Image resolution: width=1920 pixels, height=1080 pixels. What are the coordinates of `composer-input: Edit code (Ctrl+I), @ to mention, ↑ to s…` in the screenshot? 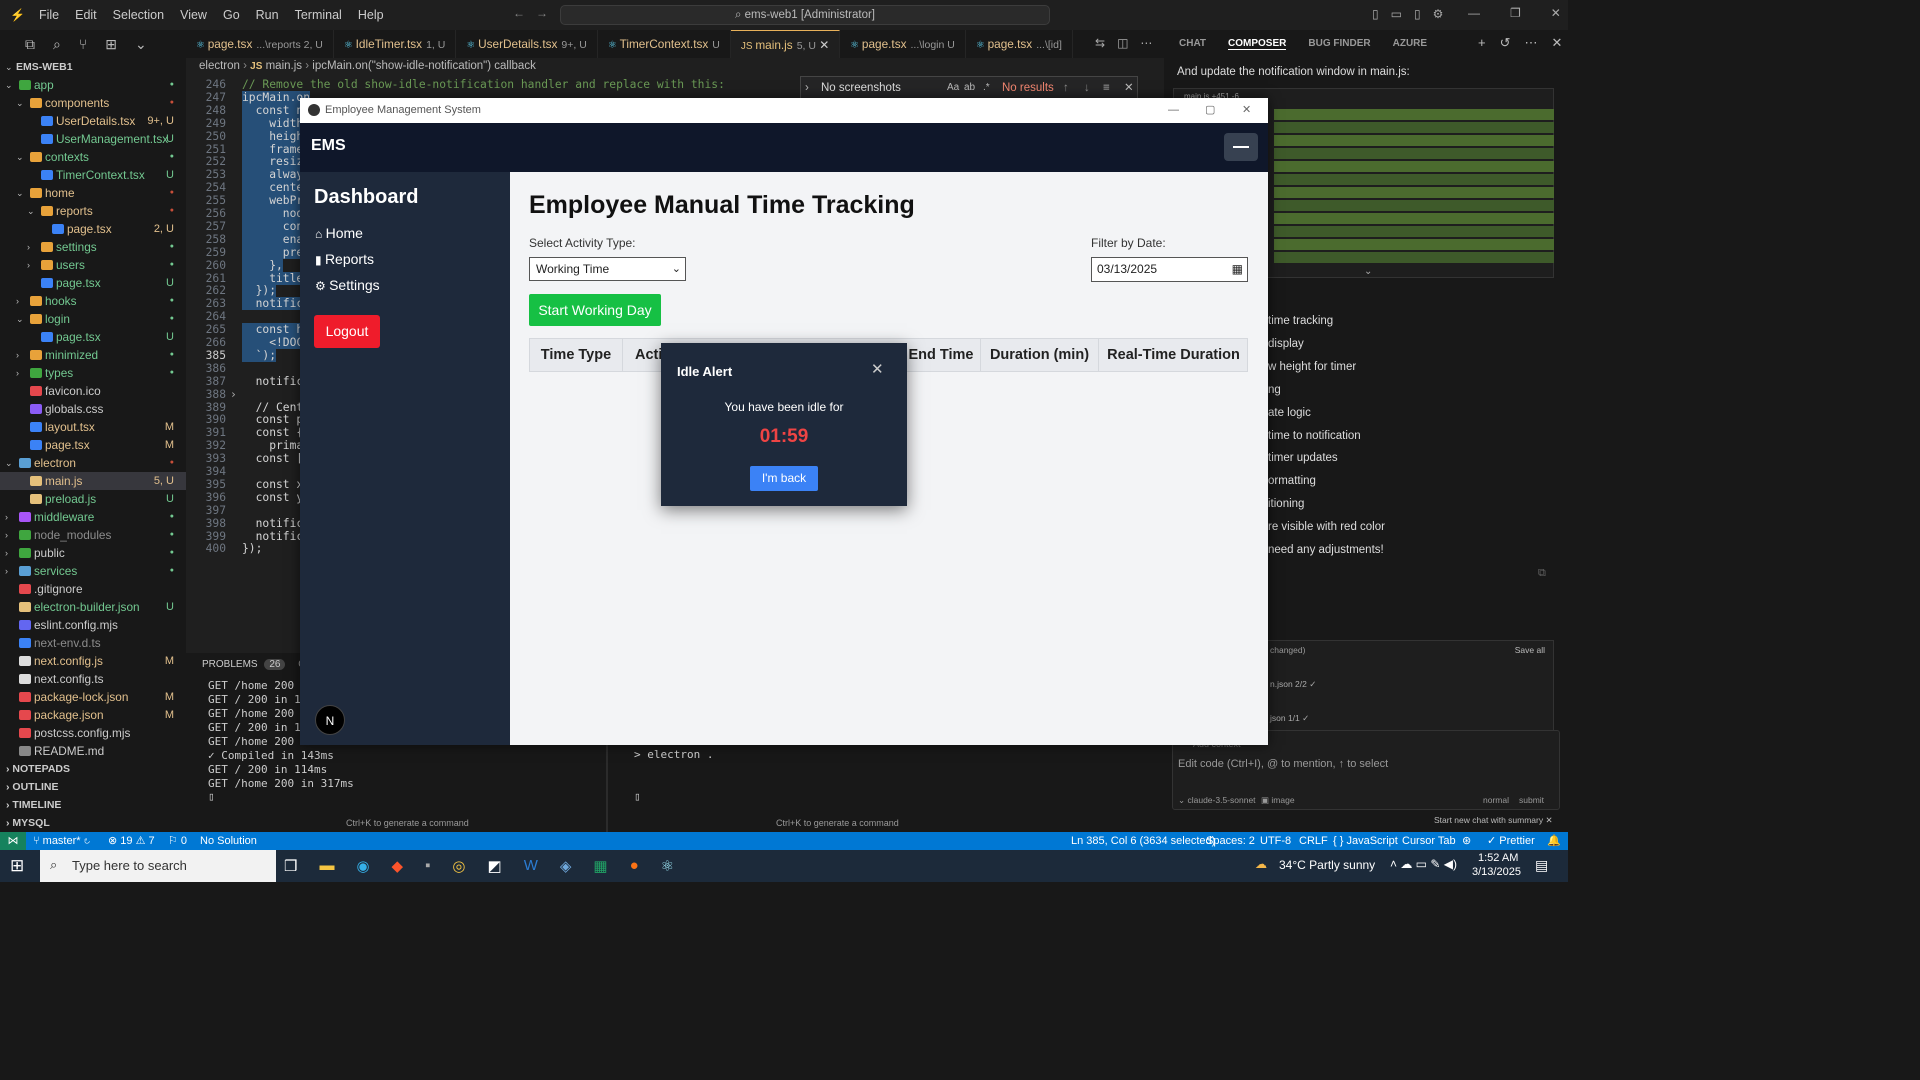 It's located at (1283, 764).